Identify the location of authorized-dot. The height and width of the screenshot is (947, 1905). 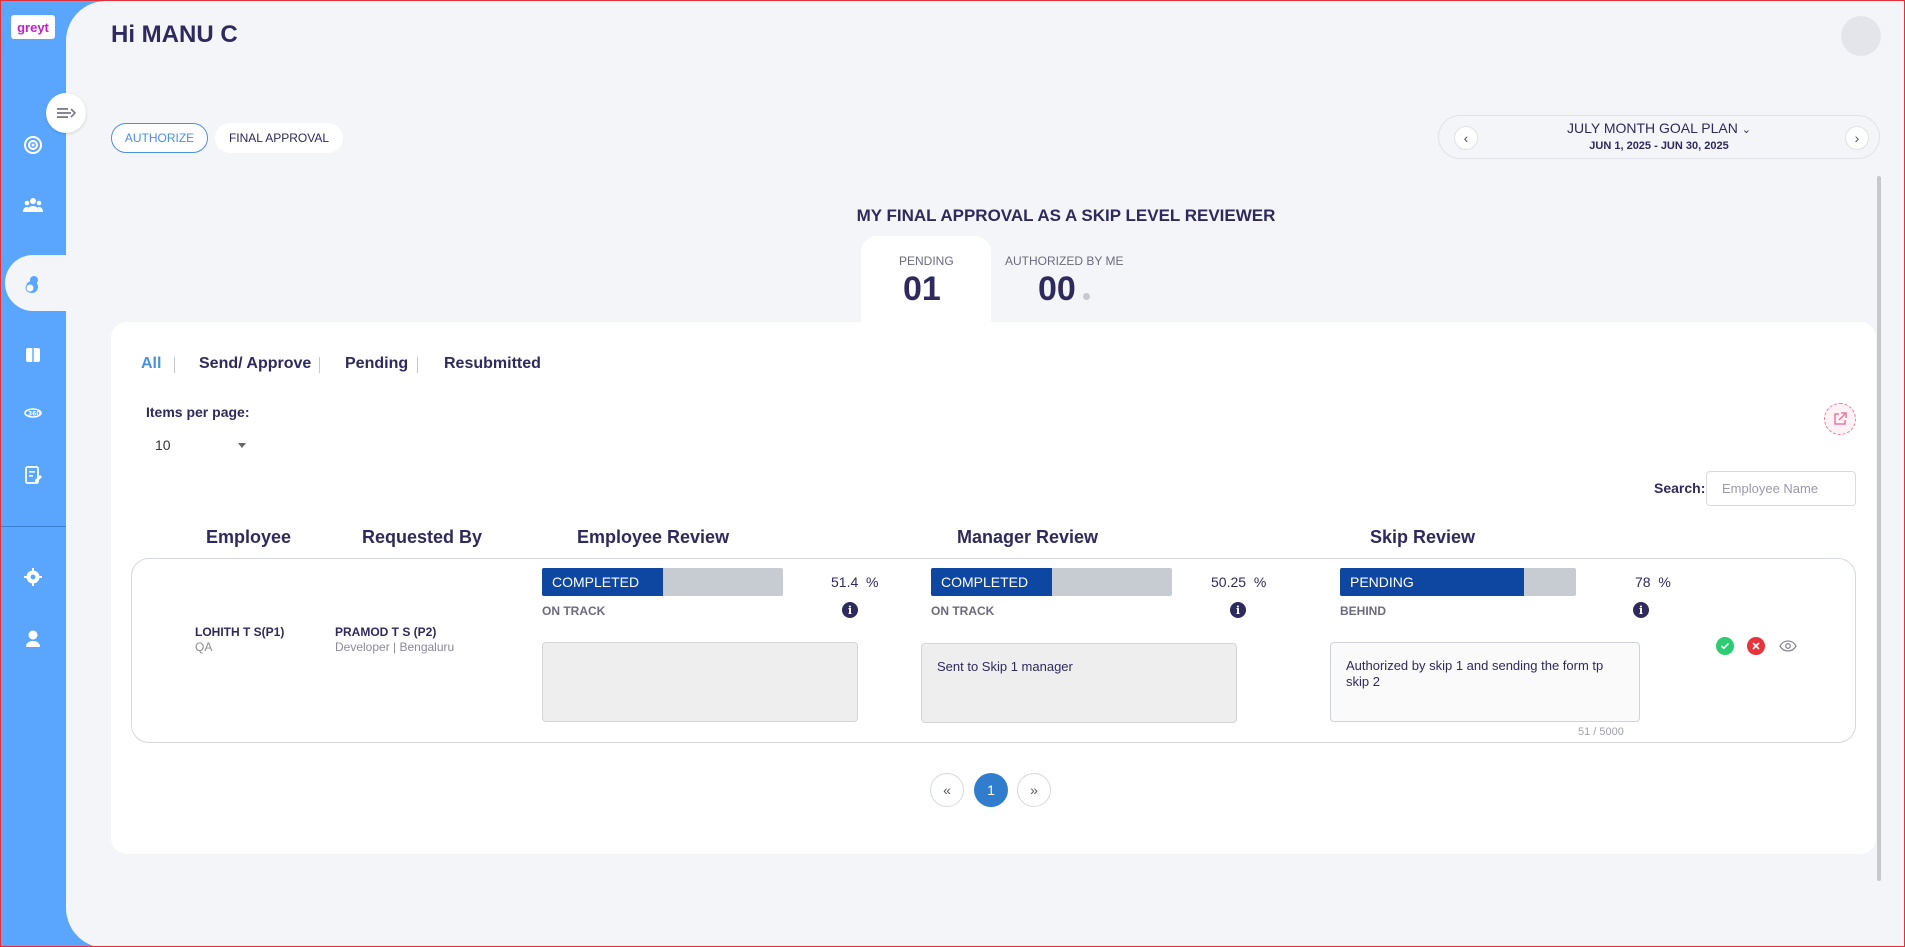
(1086, 296).